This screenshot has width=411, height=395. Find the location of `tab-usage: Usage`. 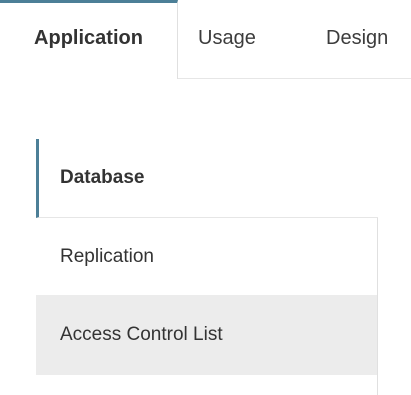

tab-usage: Usage is located at coordinates (234, 39).